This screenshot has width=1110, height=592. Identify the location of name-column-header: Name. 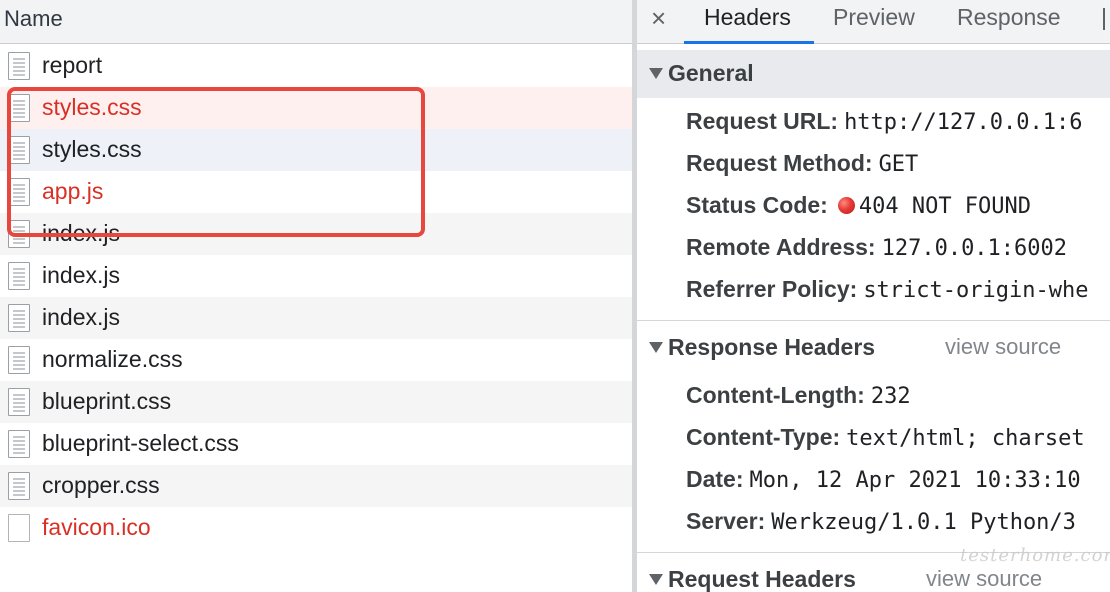
(316, 22).